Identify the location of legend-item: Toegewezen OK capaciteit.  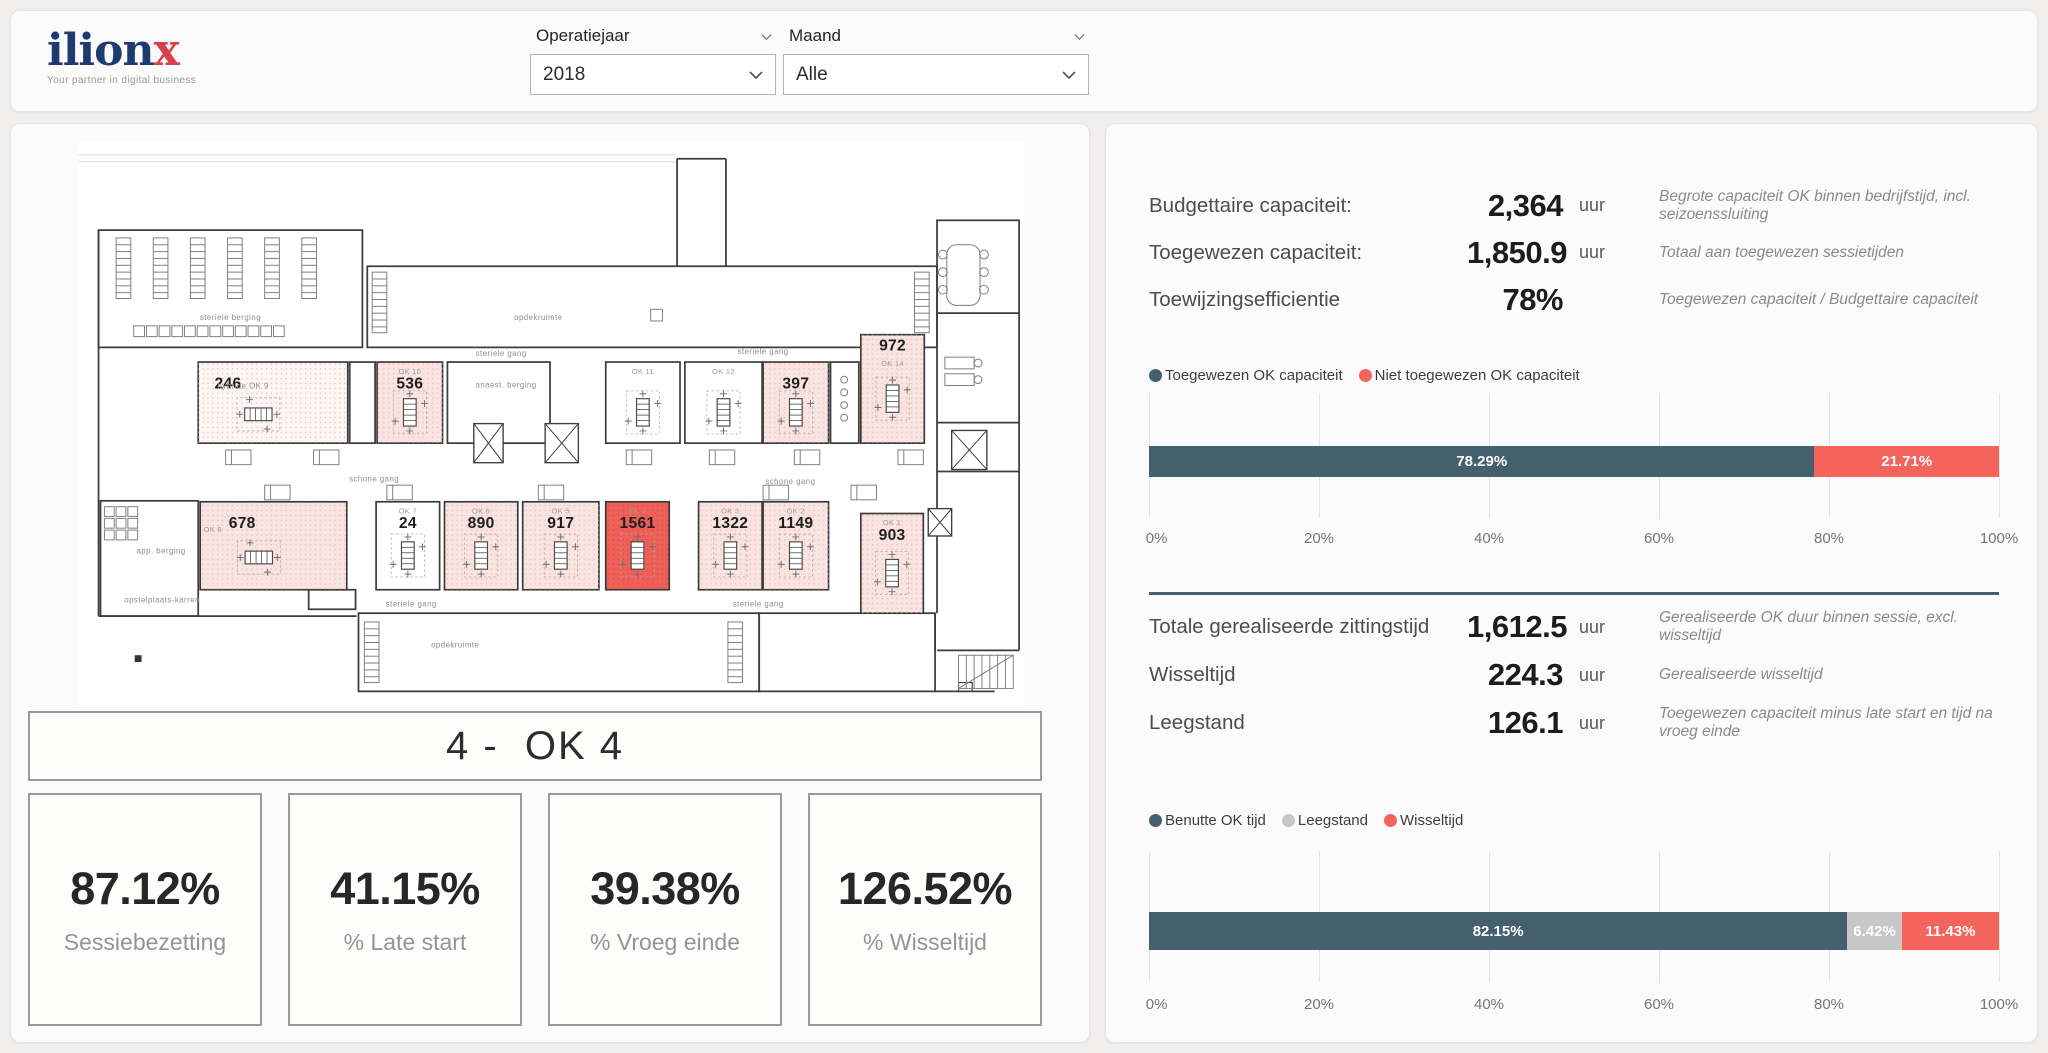
(1246, 375).